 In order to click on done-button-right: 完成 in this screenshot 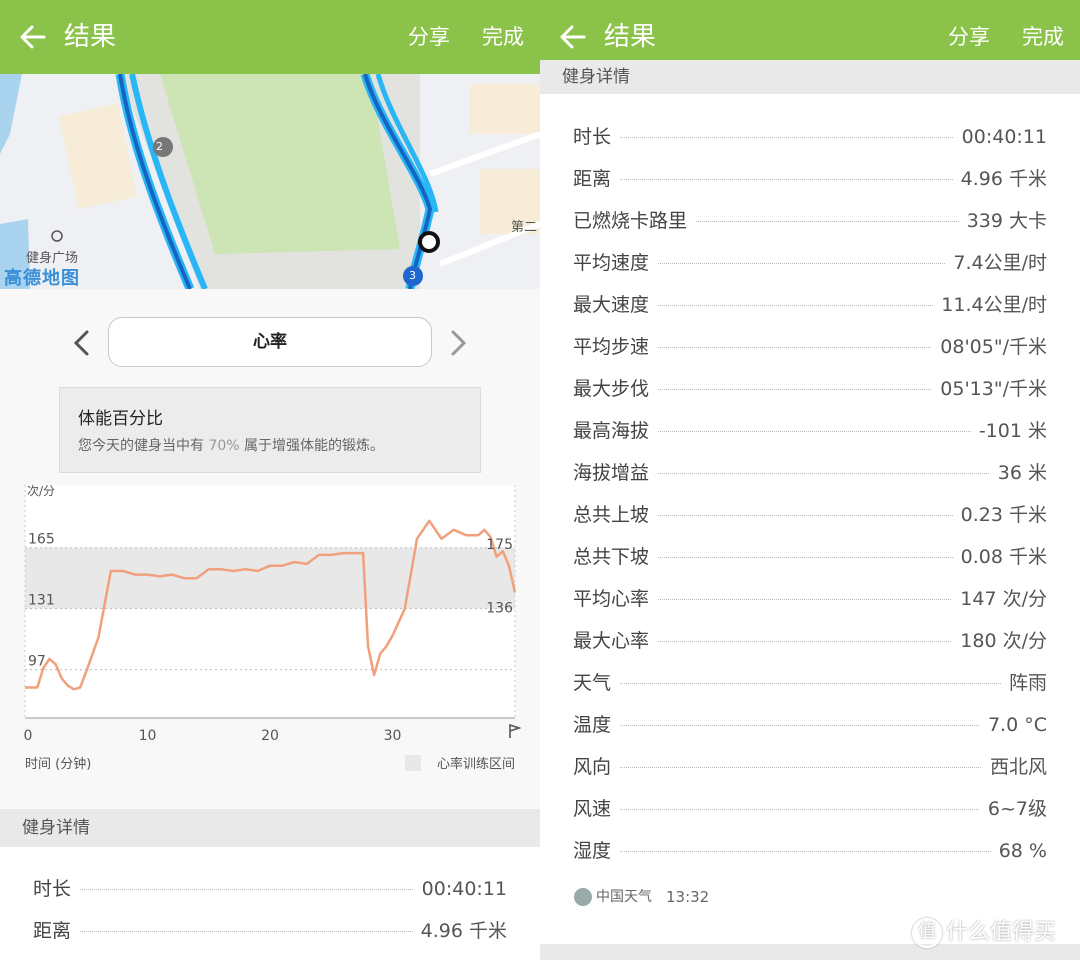, I will do `click(1043, 37)`.